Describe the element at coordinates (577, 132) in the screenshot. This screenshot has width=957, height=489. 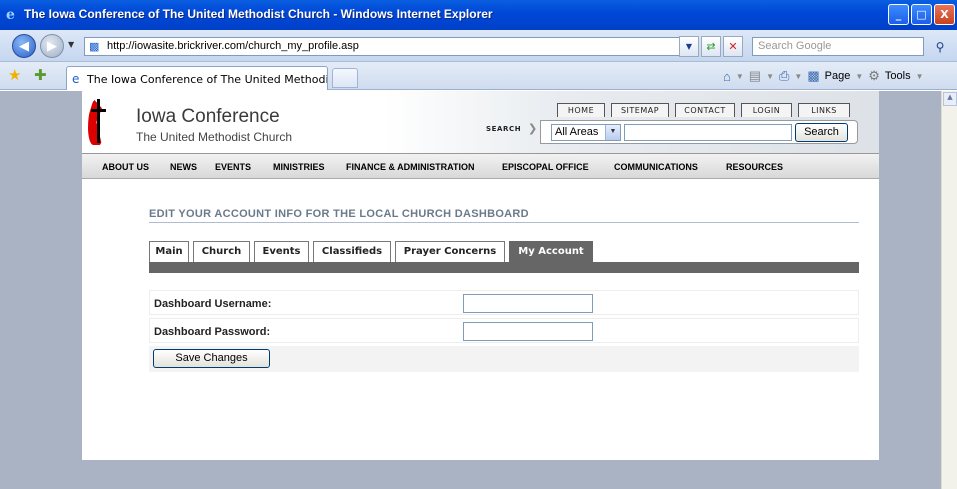
I see `search-scope-value: All Areas` at that location.